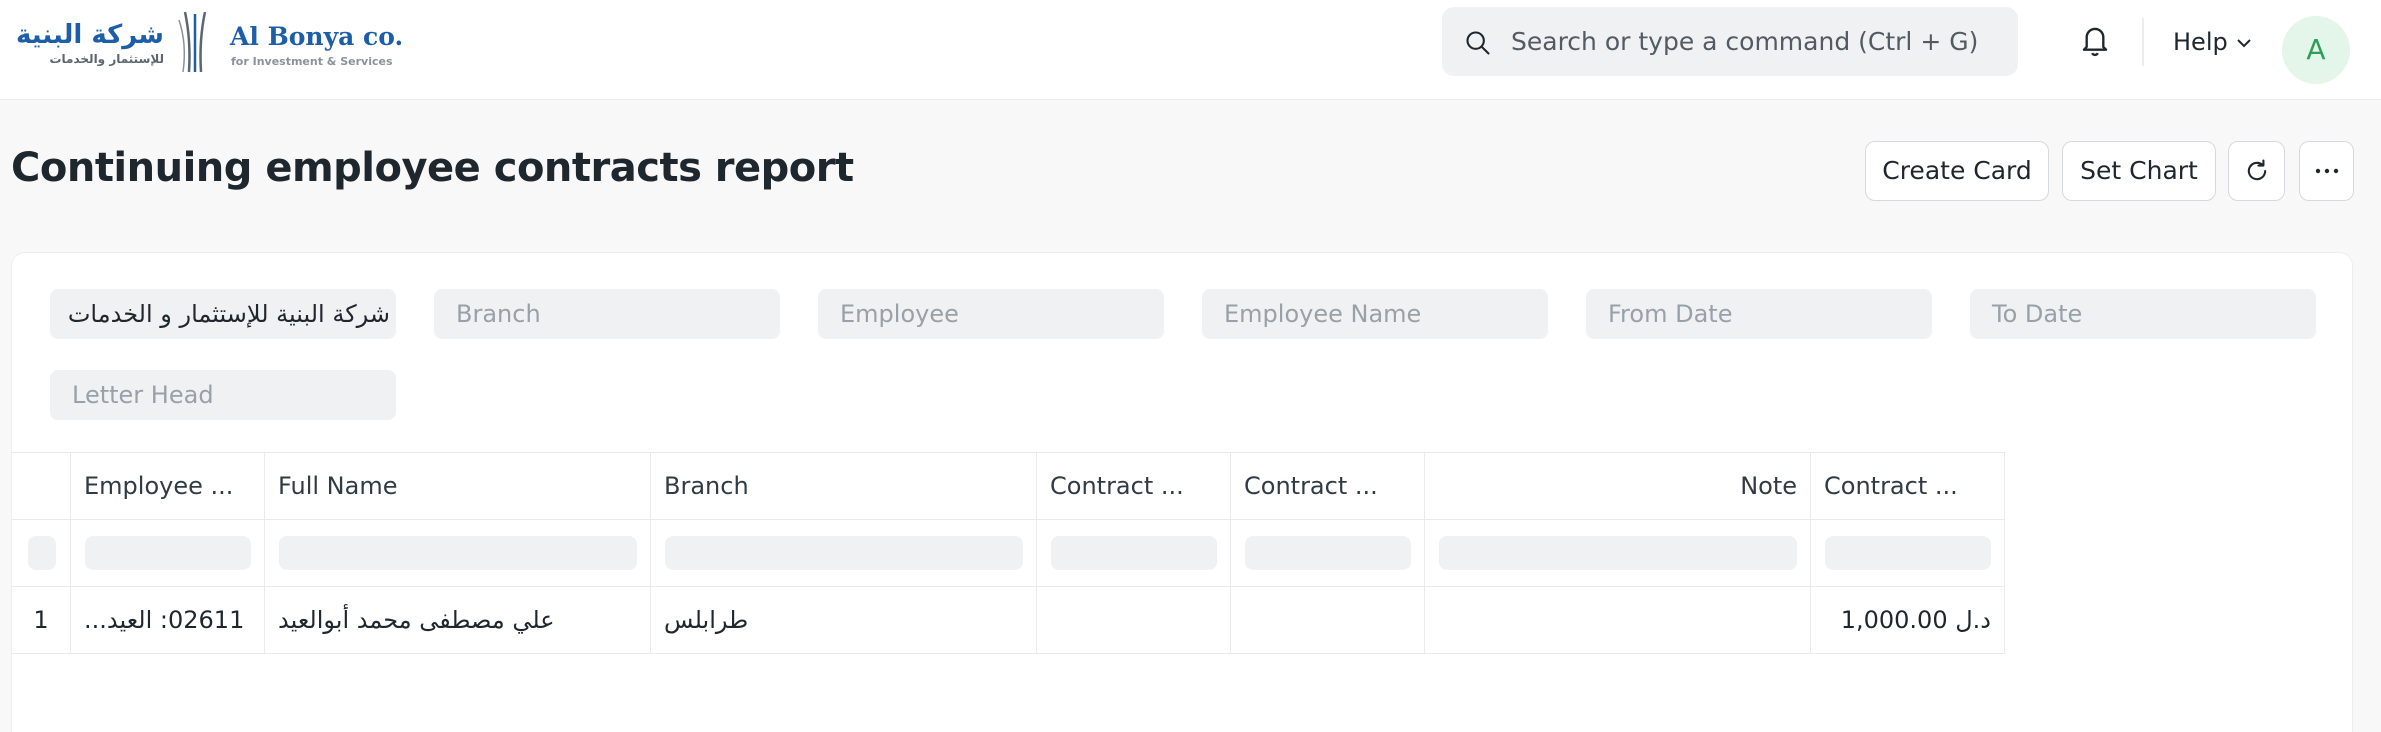 This screenshot has height=732, width=2381. What do you see at coordinates (844, 486) in the screenshot?
I see `column-header: Branch` at bounding box center [844, 486].